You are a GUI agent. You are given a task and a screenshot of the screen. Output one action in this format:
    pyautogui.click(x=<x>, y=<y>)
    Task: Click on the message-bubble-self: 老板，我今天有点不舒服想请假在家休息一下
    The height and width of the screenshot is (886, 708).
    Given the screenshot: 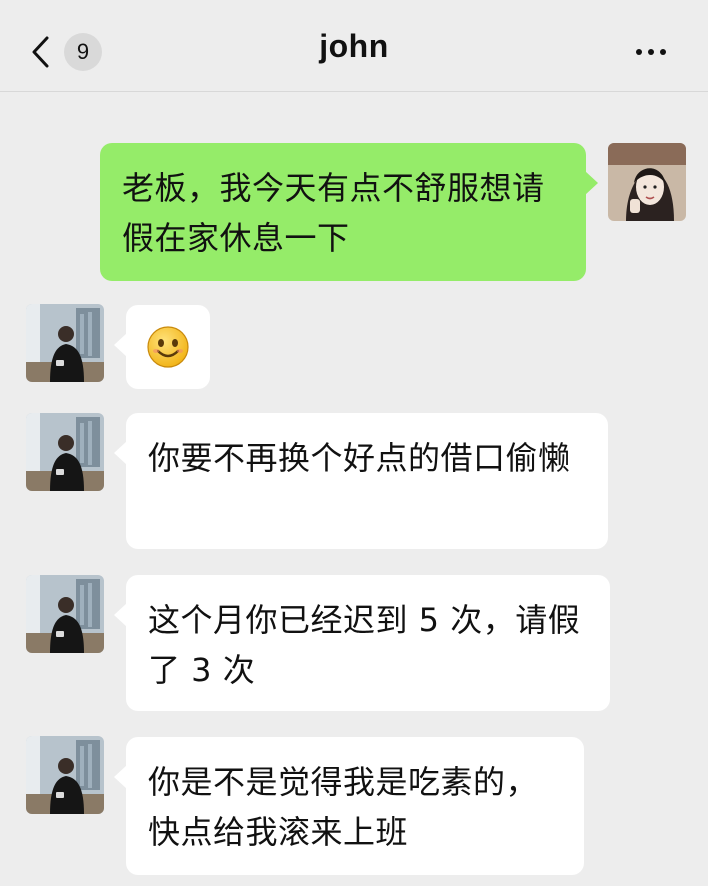 What is the action you would take?
    pyautogui.click(x=349, y=212)
    